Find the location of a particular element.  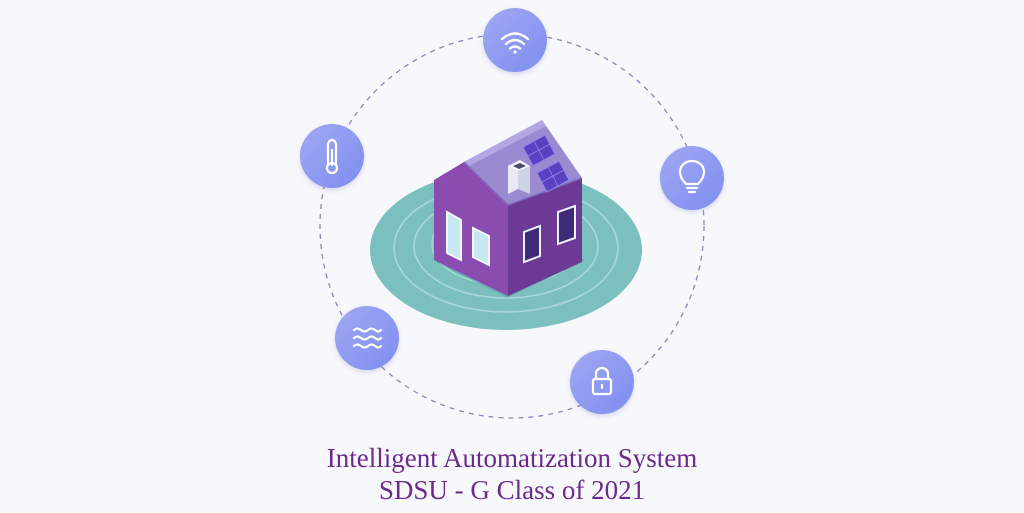

wifi-node is located at coordinates (515, 40).